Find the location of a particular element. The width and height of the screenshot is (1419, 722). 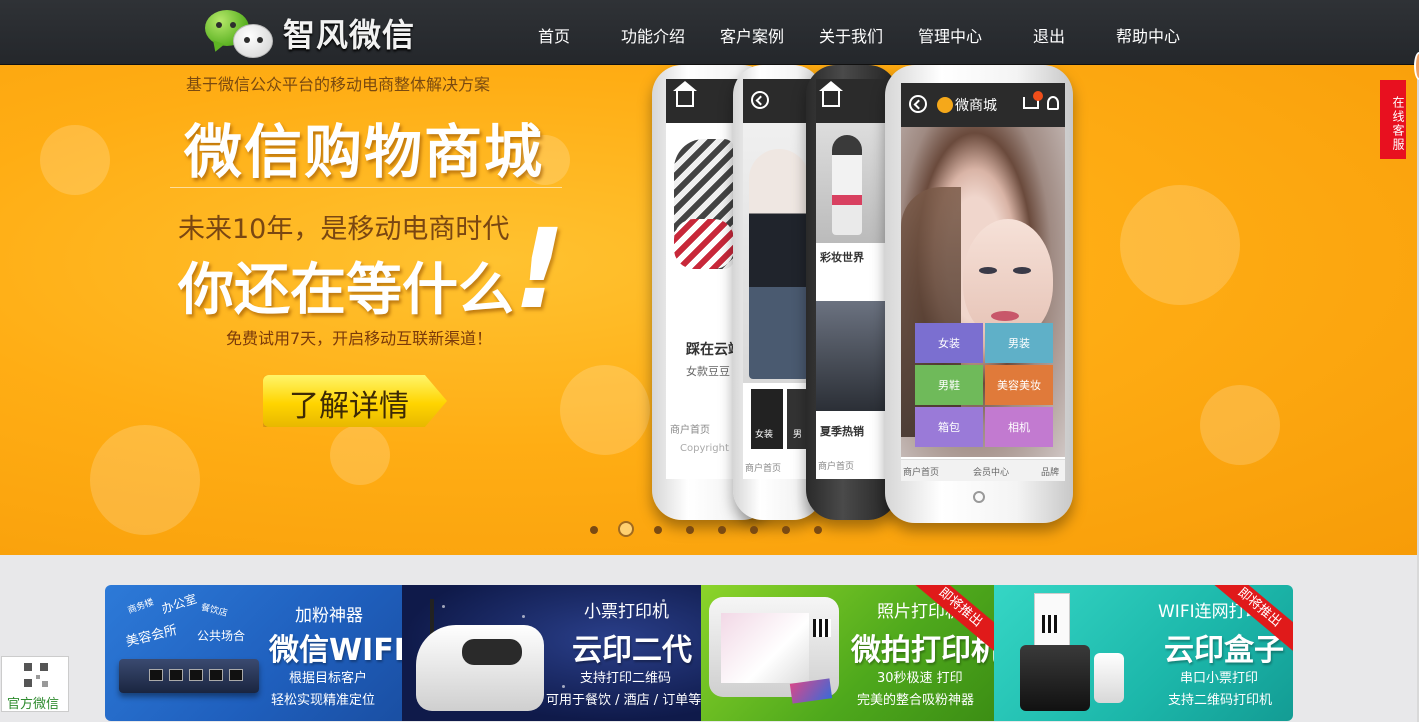

nav-about: 关于我们 is located at coordinates (851, 35).